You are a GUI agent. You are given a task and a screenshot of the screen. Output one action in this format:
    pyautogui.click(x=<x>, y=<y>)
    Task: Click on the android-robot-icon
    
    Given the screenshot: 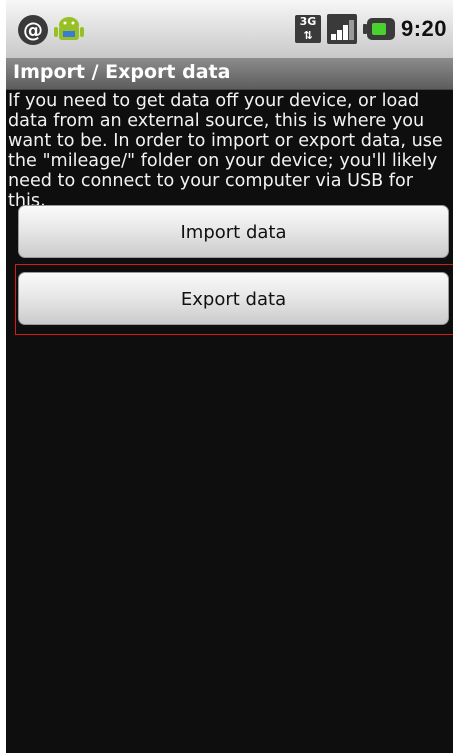 What is the action you would take?
    pyautogui.click(x=69, y=28)
    